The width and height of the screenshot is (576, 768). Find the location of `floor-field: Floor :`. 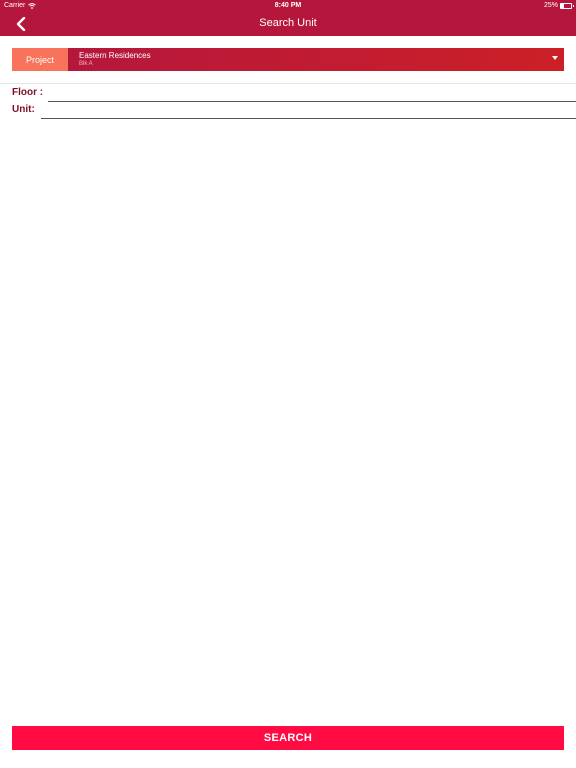

floor-field: Floor : is located at coordinates (294, 95).